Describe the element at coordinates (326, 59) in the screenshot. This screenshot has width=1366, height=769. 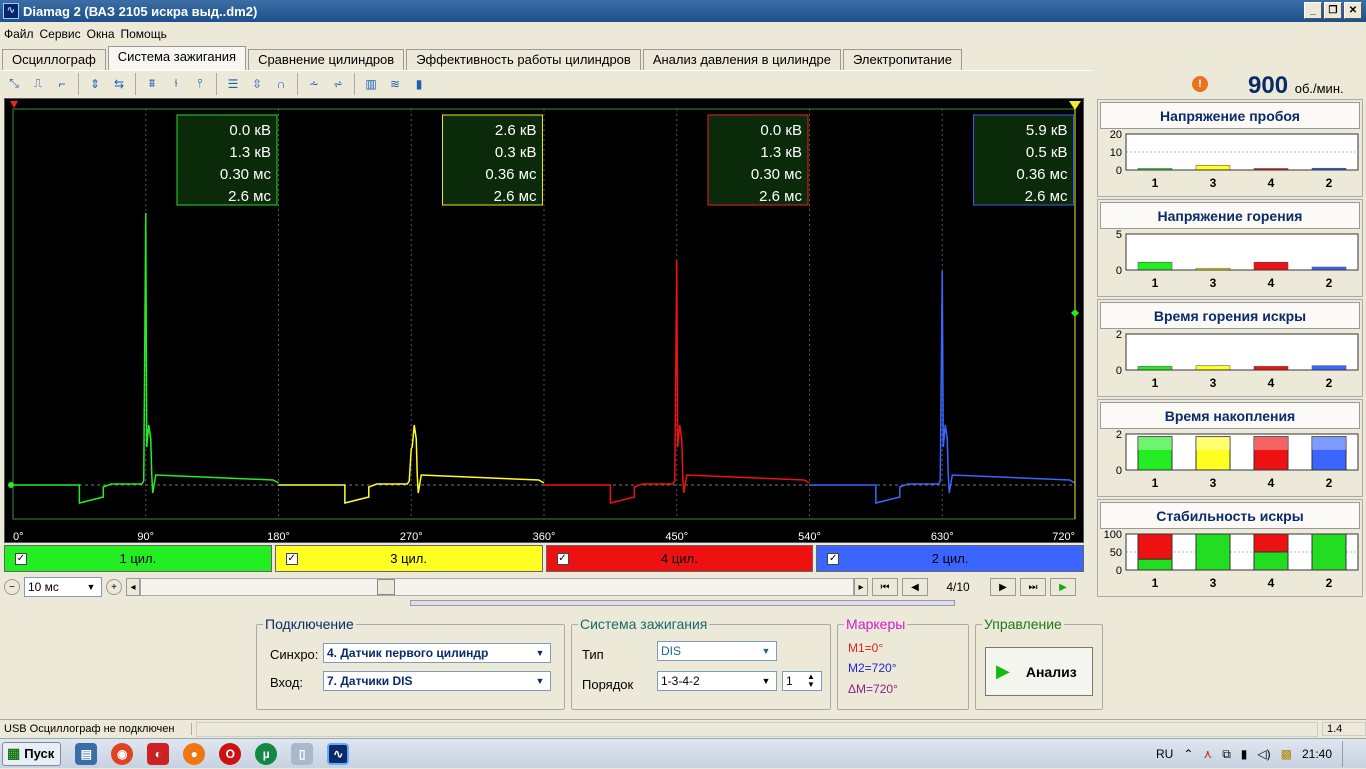
I see `tab-cylinder-compare: Сравнение цилиндров` at that location.